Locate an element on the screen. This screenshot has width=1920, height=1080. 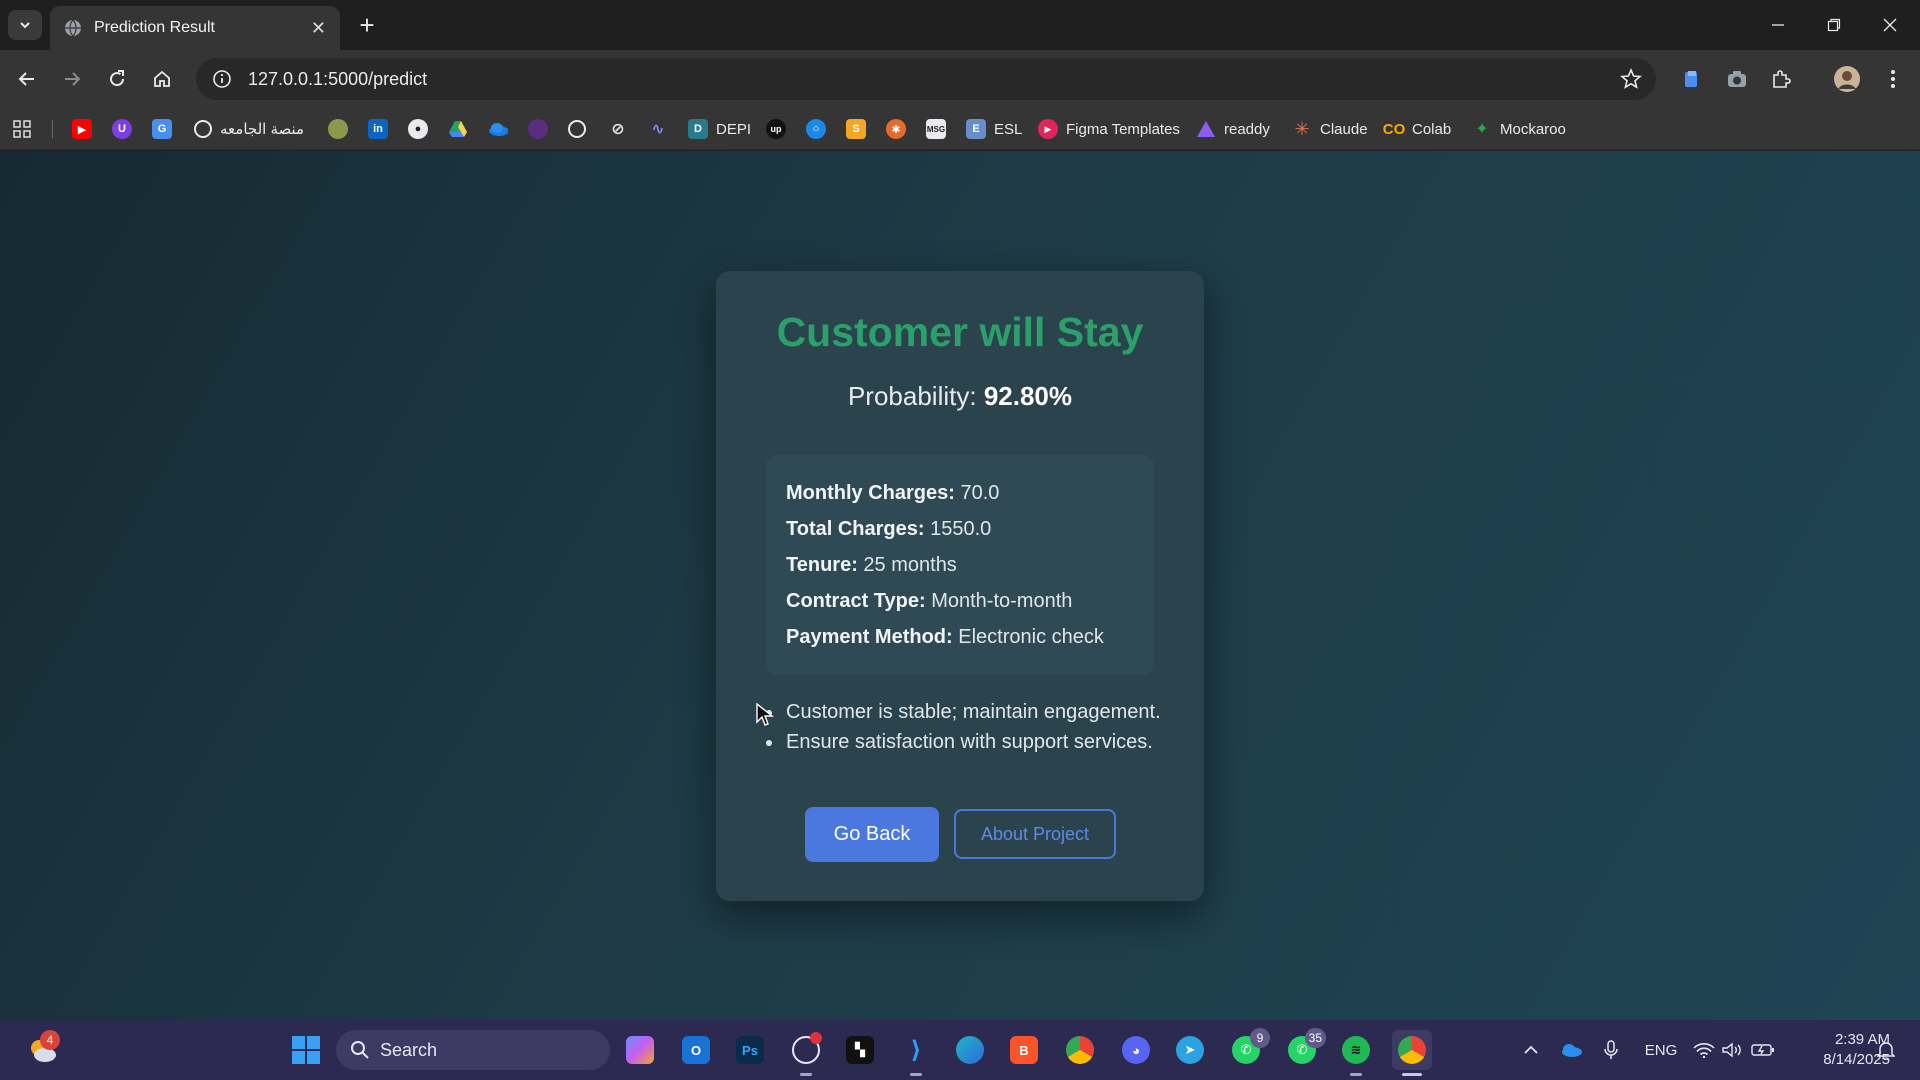
back-arrow-icon is located at coordinates (26, 79).